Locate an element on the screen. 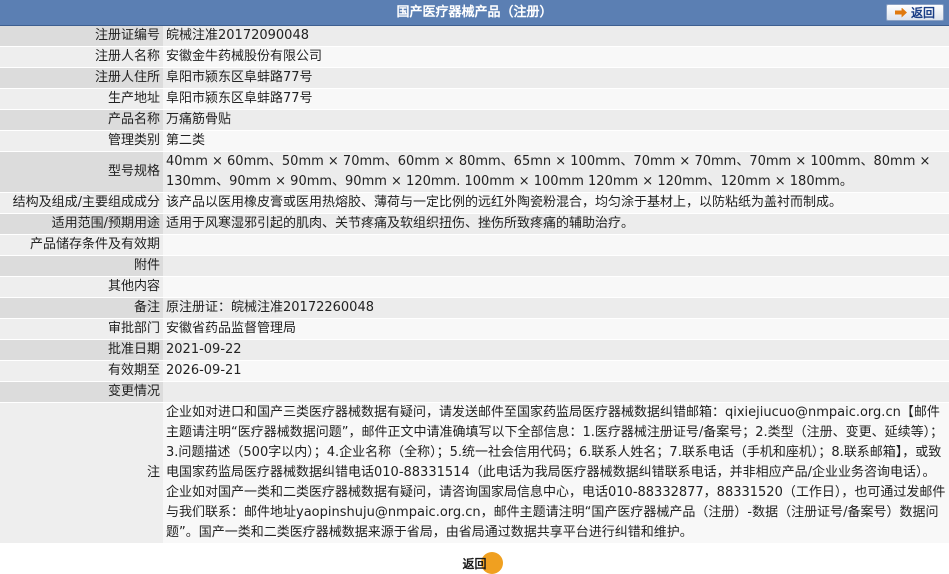 This screenshot has width=949, height=574. detail-row: 附件 is located at coordinates (474, 266).